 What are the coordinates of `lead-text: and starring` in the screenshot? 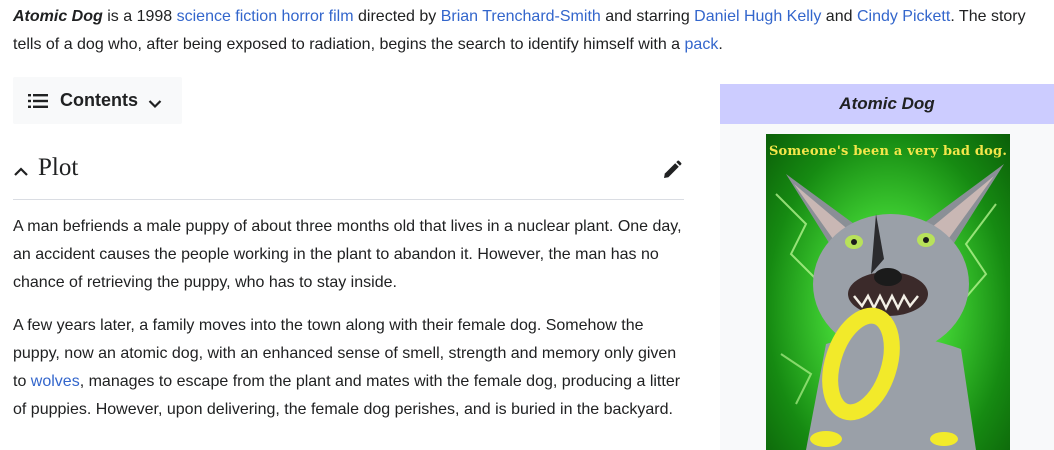 It's located at (647, 16).